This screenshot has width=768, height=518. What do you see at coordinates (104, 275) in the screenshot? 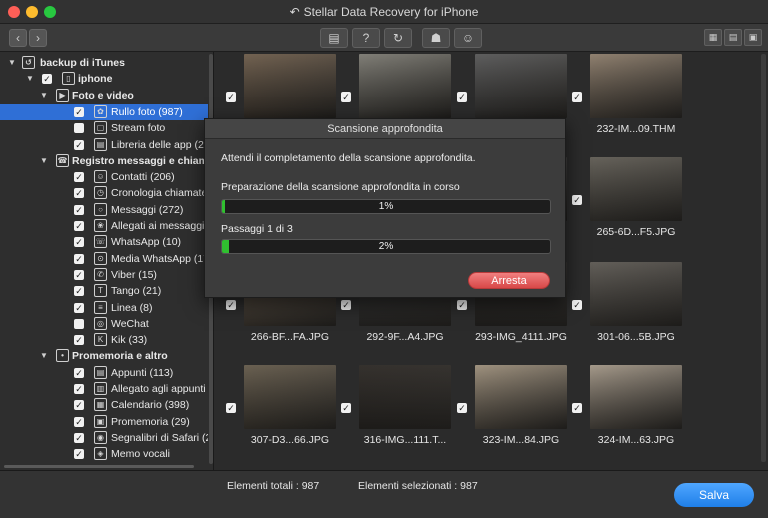
I see `sidebar-item: ✓ ✆ Viber (15)` at bounding box center [104, 275].